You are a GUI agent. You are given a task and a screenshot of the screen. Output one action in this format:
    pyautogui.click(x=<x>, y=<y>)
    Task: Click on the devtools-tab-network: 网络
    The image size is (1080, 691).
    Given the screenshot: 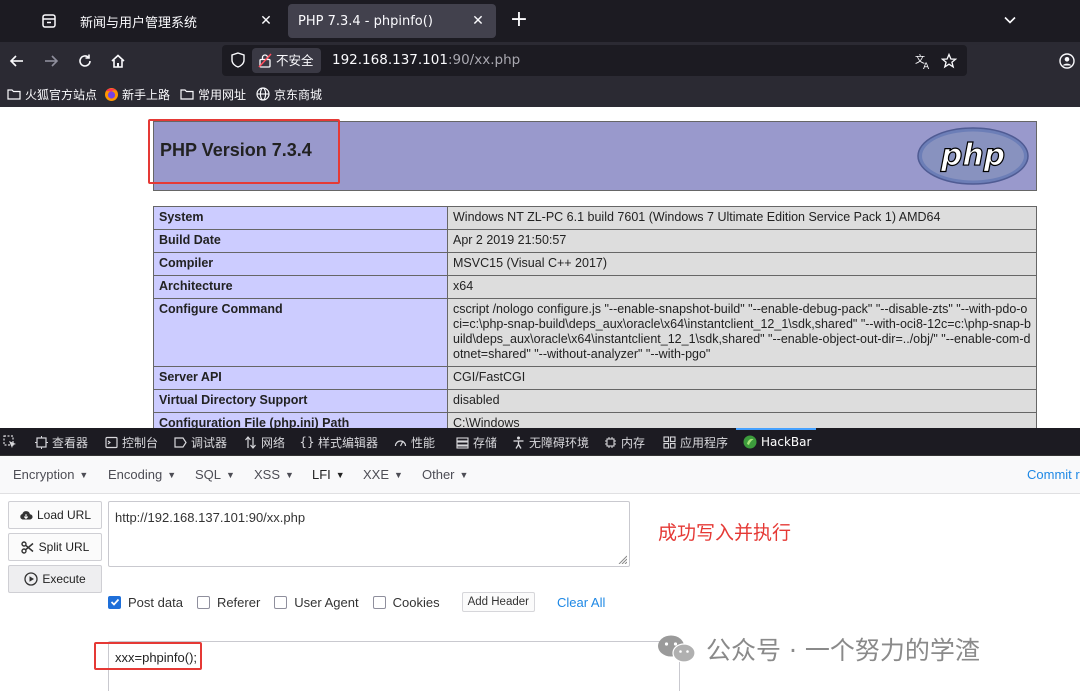 What is the action you would take?
    pyautogui.click(x=264, y=442)
    